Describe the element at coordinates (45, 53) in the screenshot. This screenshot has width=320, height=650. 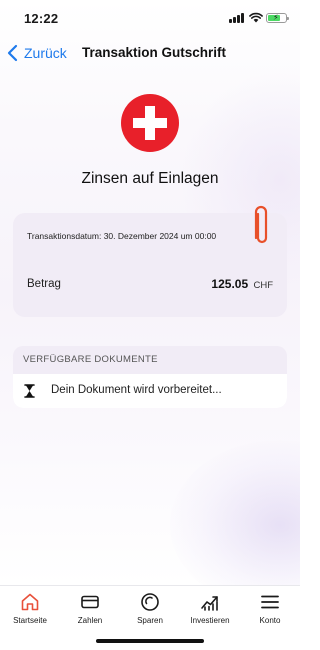
I see `back-label: Zurück` at that location.